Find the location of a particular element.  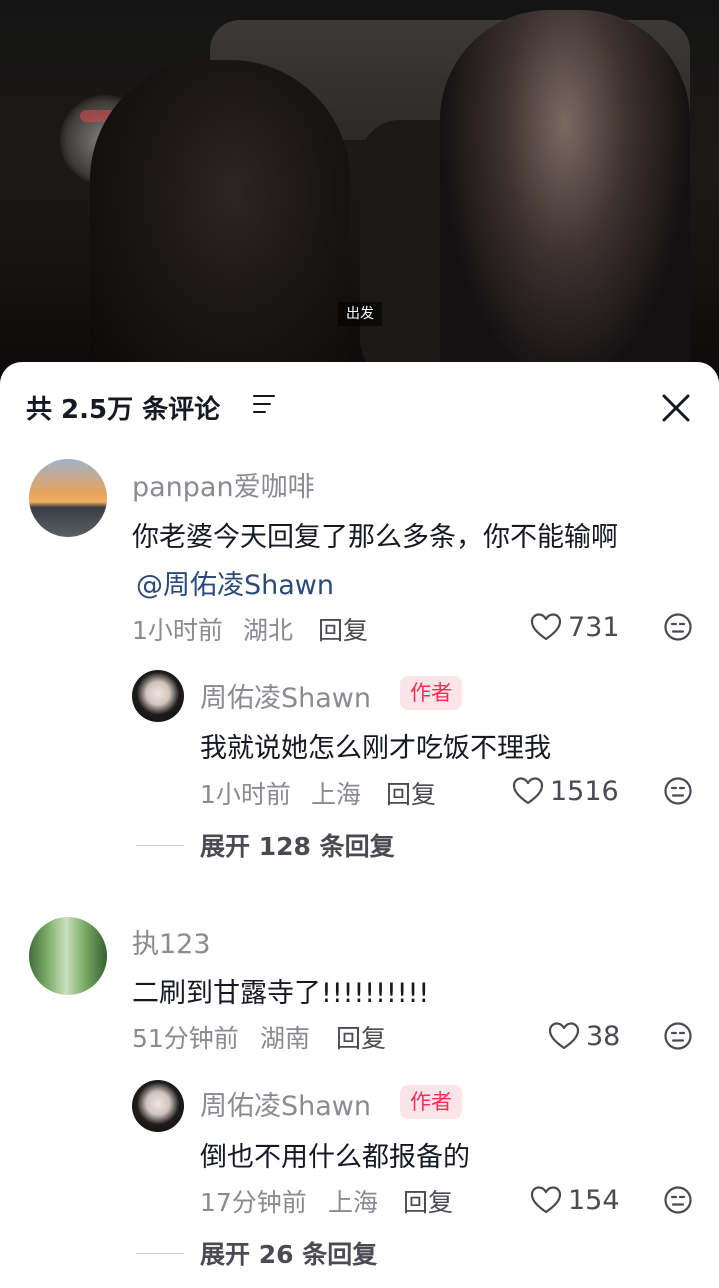

comment-count: 共 2.5万 条评论 is located at coordinates (123, 410).